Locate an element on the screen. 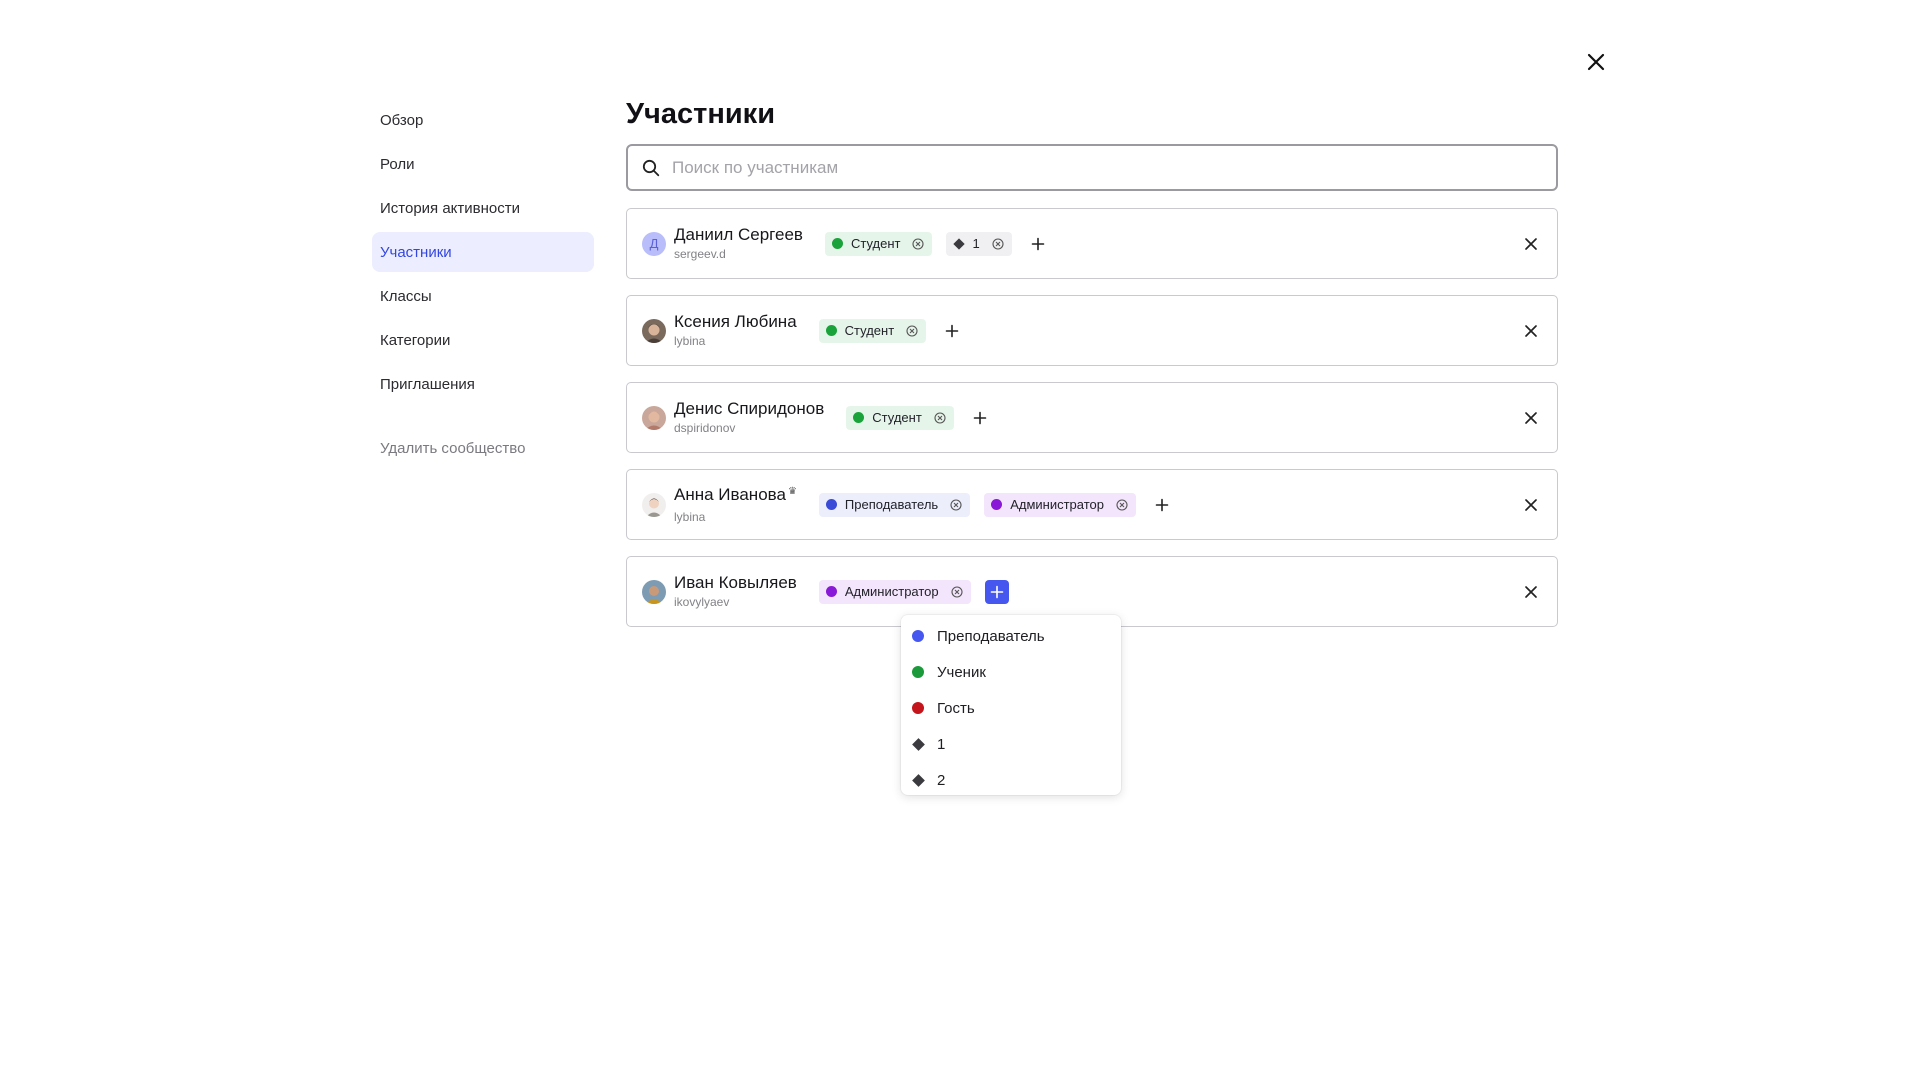 The image size is (1920, 1080). member-name: Ксения Любина is located at coordinates (735, 321).